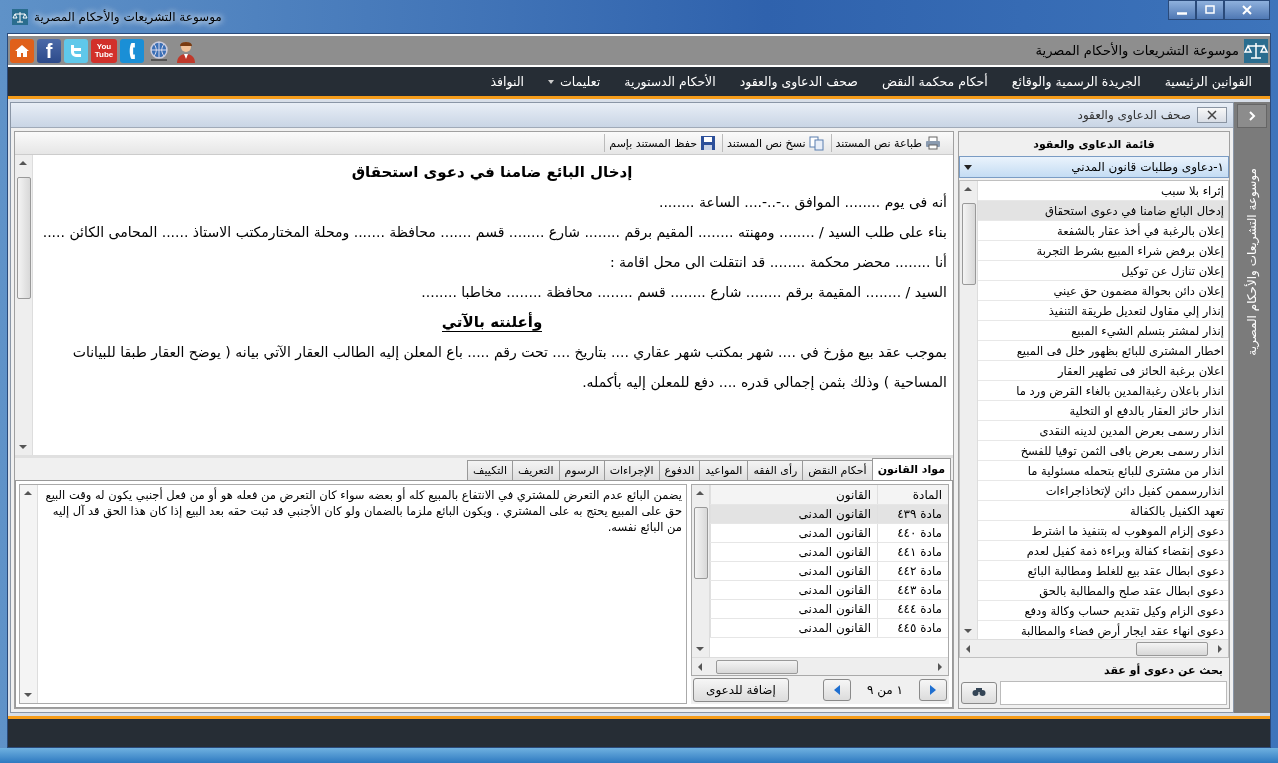 This screenshot has width=1278, height=763. Describe the element at coordinates (1182, 10) in the screenshot. I see `minimize-button` at that location.